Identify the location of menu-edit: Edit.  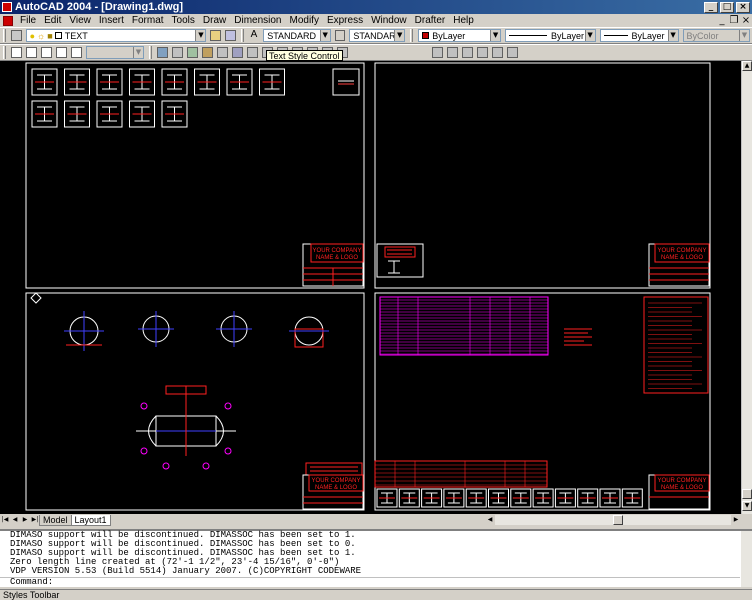
(52, 20).